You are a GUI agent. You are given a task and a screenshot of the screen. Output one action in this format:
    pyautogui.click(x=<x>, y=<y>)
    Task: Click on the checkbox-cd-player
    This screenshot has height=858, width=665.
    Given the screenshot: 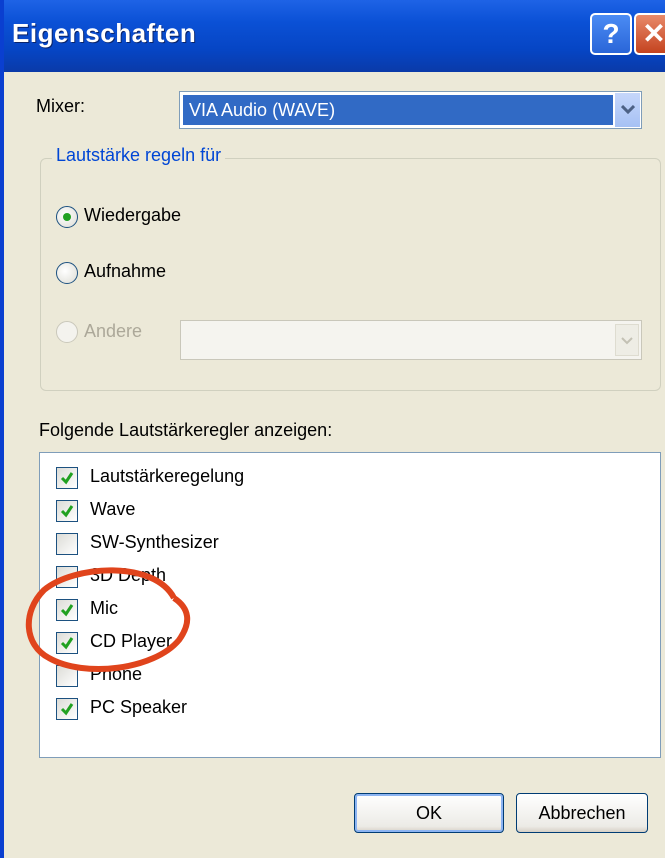 What is the action you would take?
    pyautogui.click(x=67, y=643)
    